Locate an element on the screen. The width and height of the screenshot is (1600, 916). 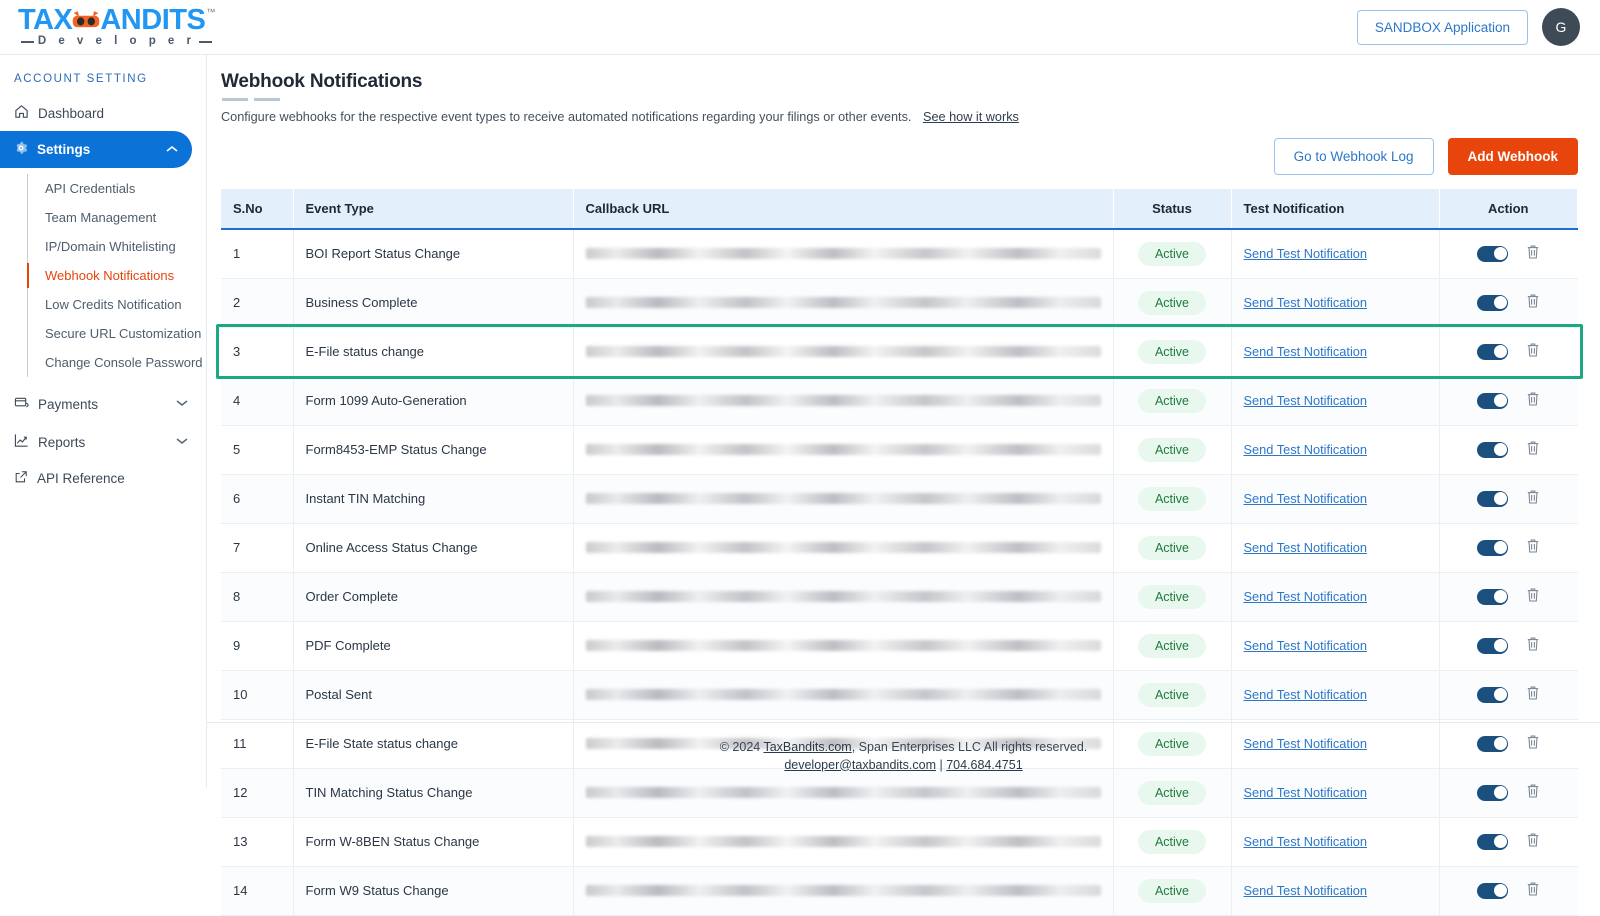
gear-icon is located at coordinates (21, 149).